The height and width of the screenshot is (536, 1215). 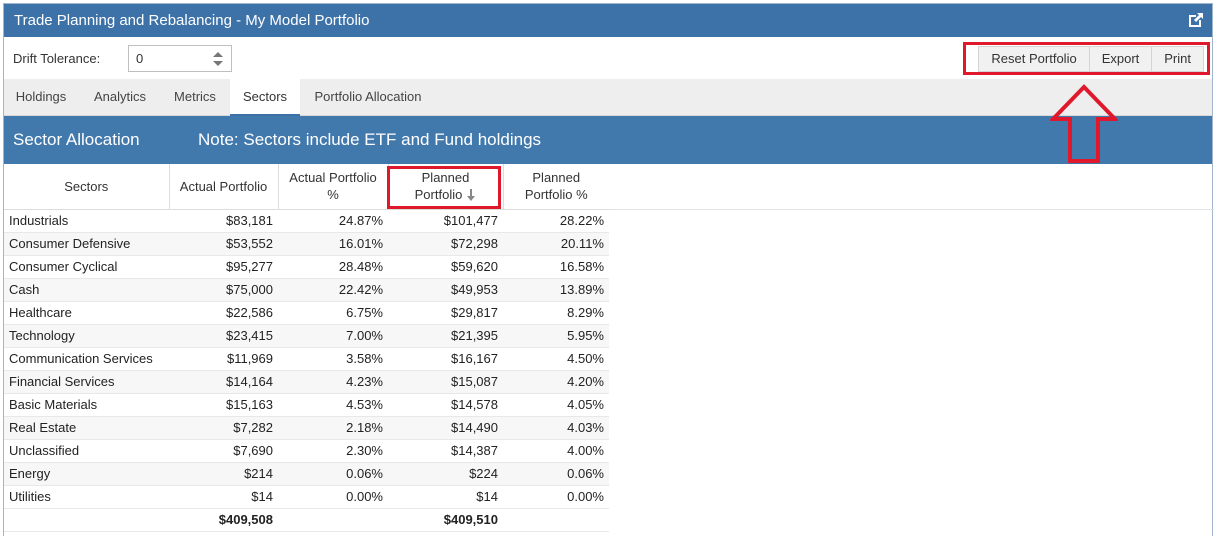 What do you see at coordinates (86, 290) in the screenshot?
I see `cell-sector: Cash` at bounding box center [86, 290].